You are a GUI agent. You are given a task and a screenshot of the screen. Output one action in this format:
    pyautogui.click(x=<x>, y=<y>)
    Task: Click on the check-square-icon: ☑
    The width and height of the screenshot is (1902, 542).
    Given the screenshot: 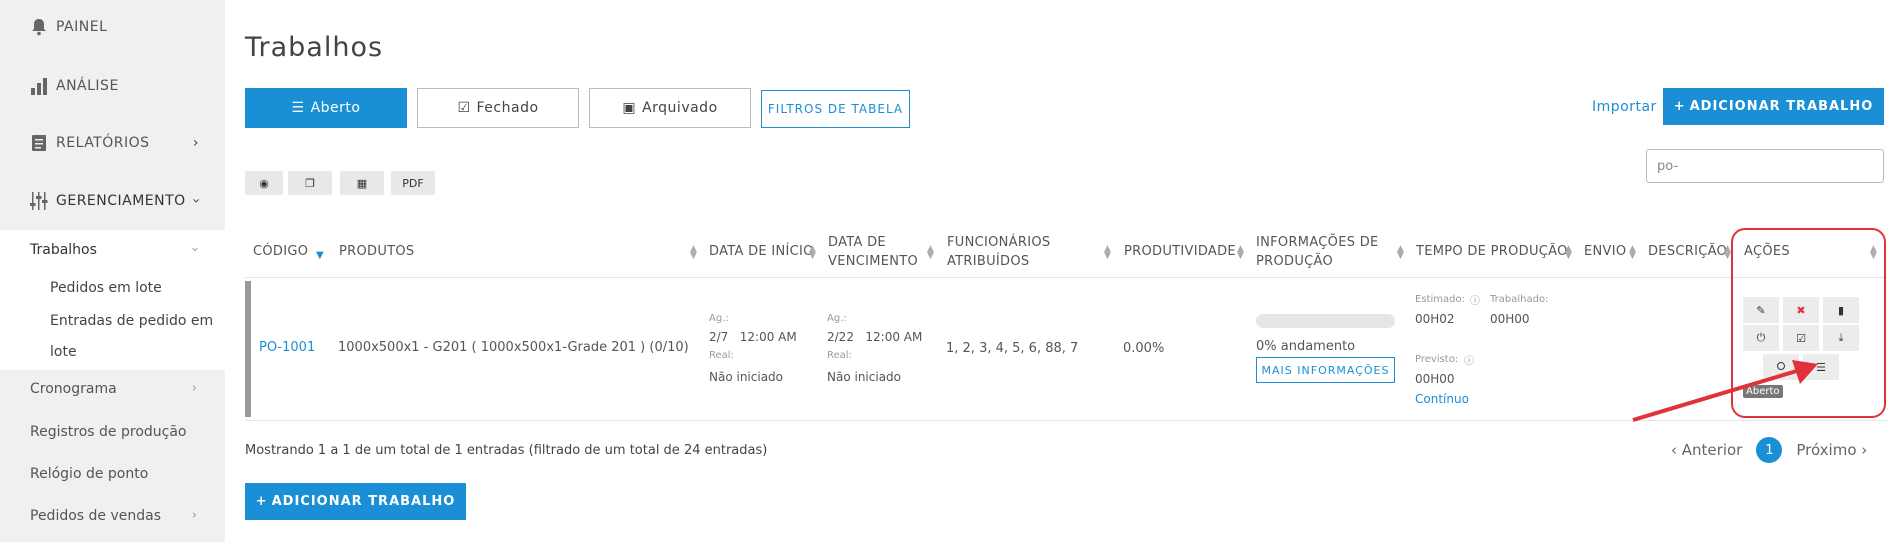 What is the action you would take?
    pyautogui.click(x=464, y=108)
    